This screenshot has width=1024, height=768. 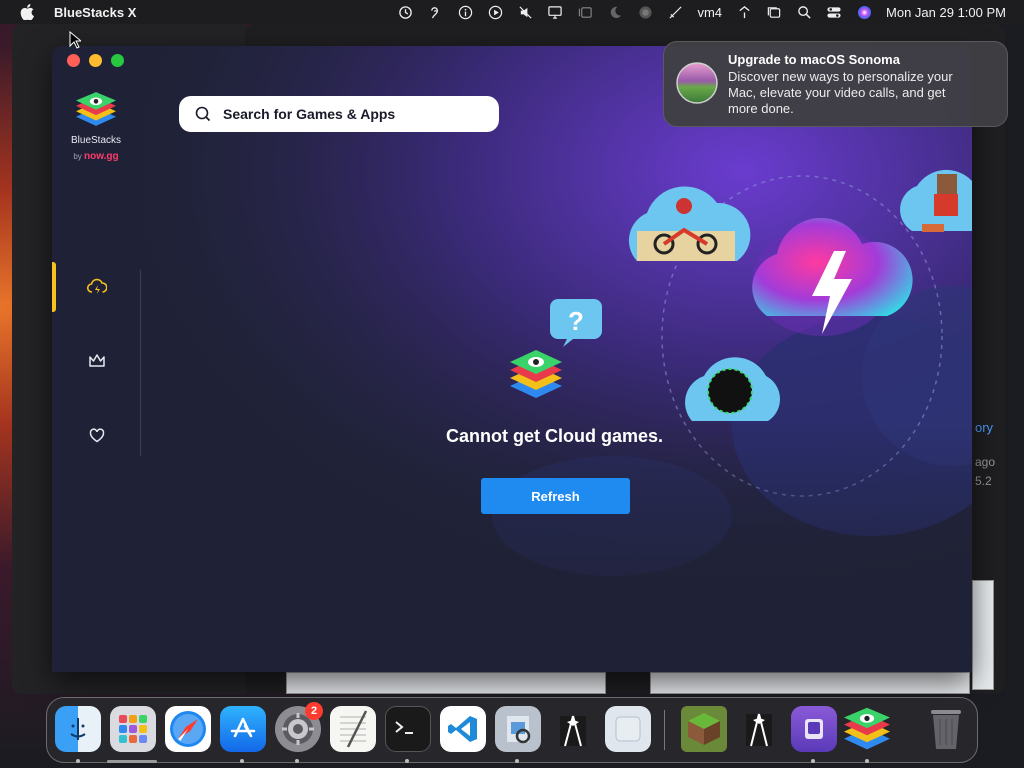 I want to click on dock-minecraft-icon, so click(x=704, y=729).